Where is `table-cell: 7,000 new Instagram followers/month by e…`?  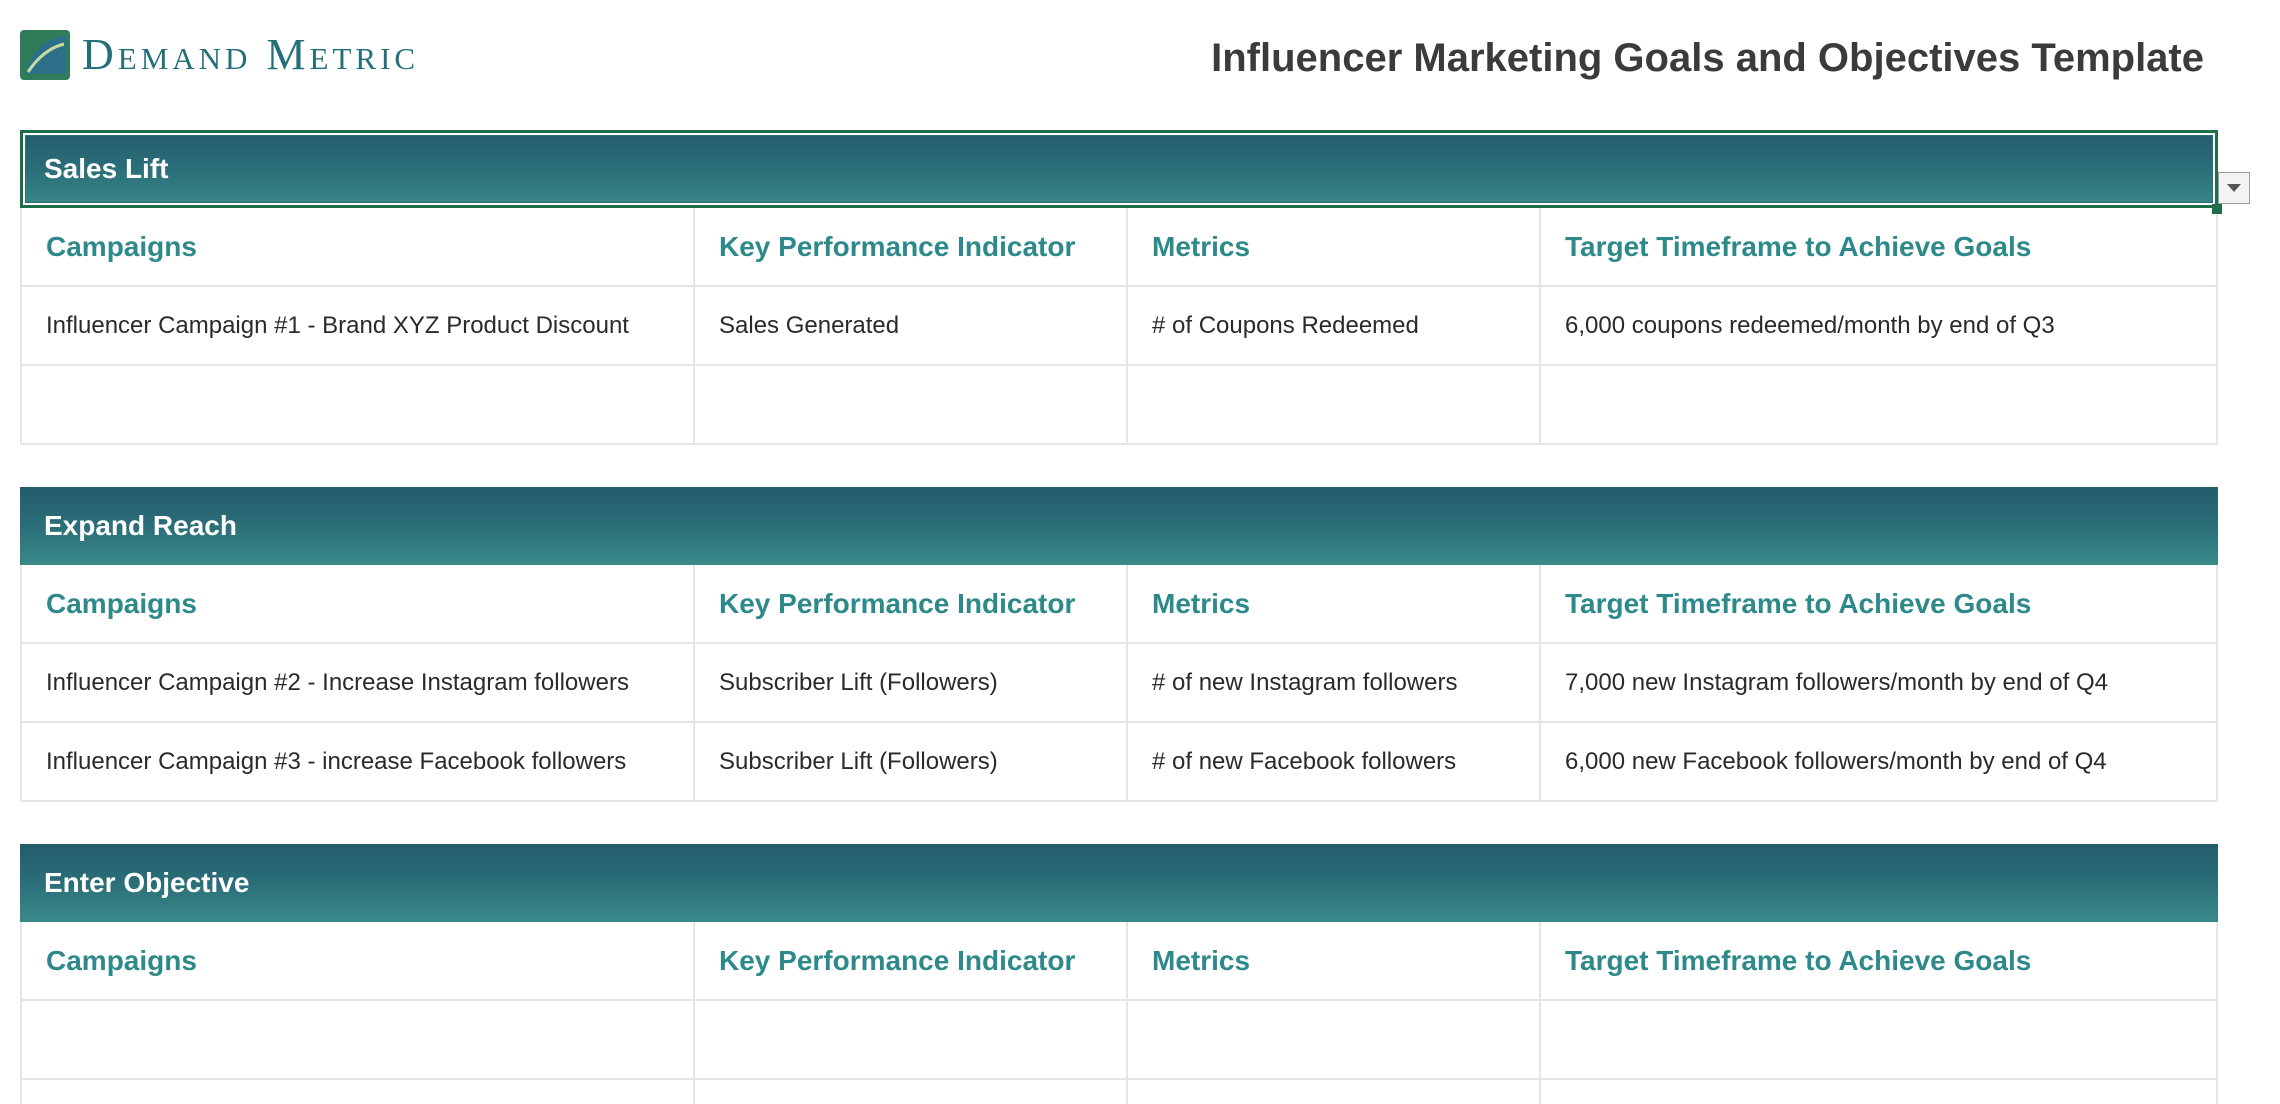
table-cell: 7,000 new Instagram followers/month by e… is located at coordinates (1879, 683).